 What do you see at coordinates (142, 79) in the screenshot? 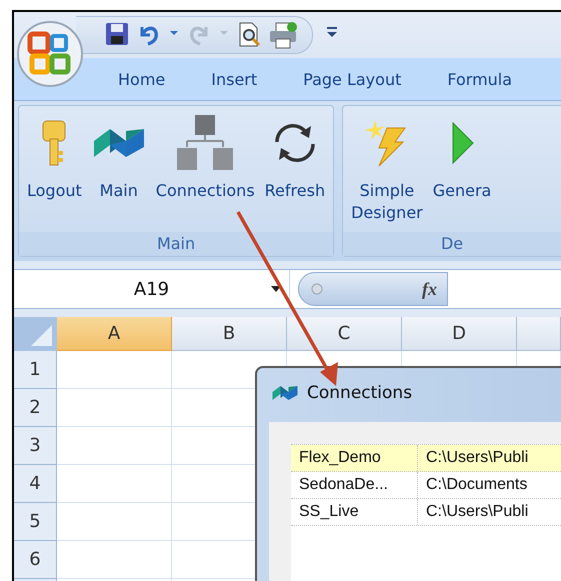
I see `ribbon-tab: Home` at bounding box center [142, 79].